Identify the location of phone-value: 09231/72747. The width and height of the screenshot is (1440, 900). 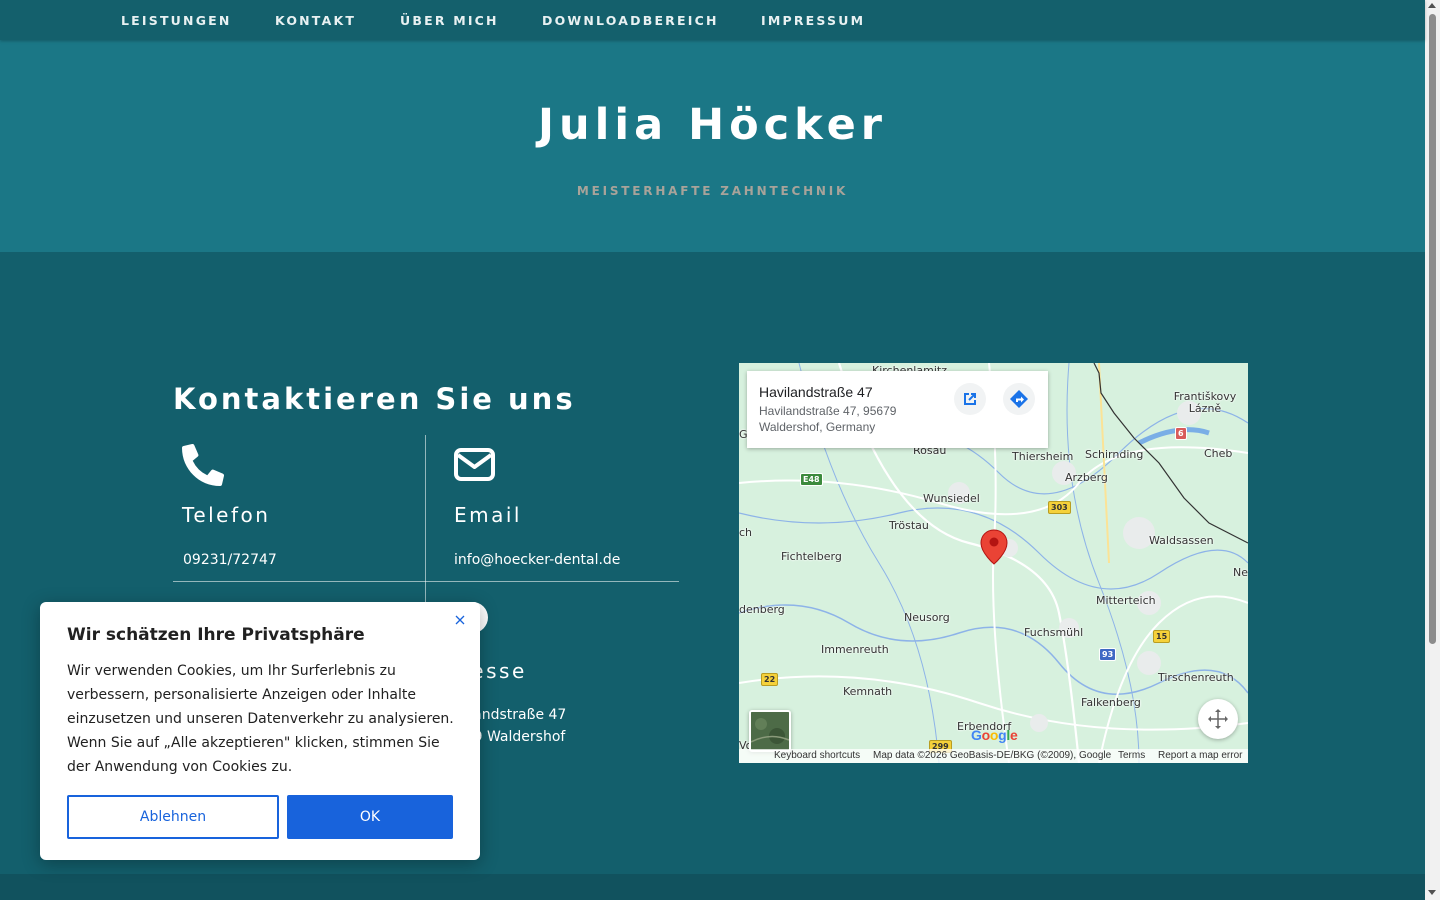
(230, 560).